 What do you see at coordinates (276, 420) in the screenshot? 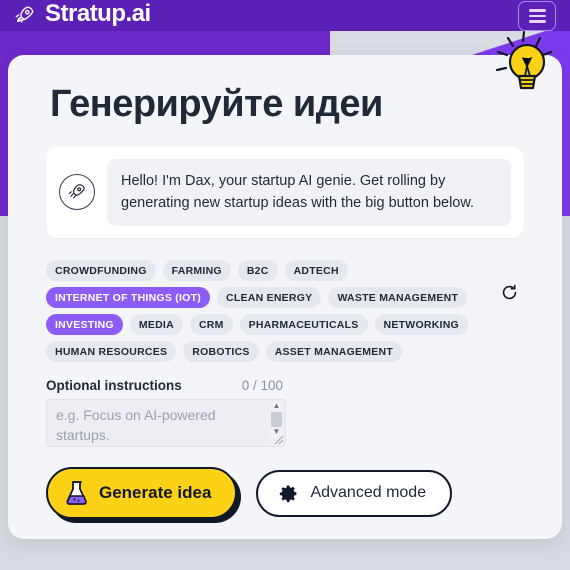
I see `scrollbar-thumb` at bounding box center [276, 420].